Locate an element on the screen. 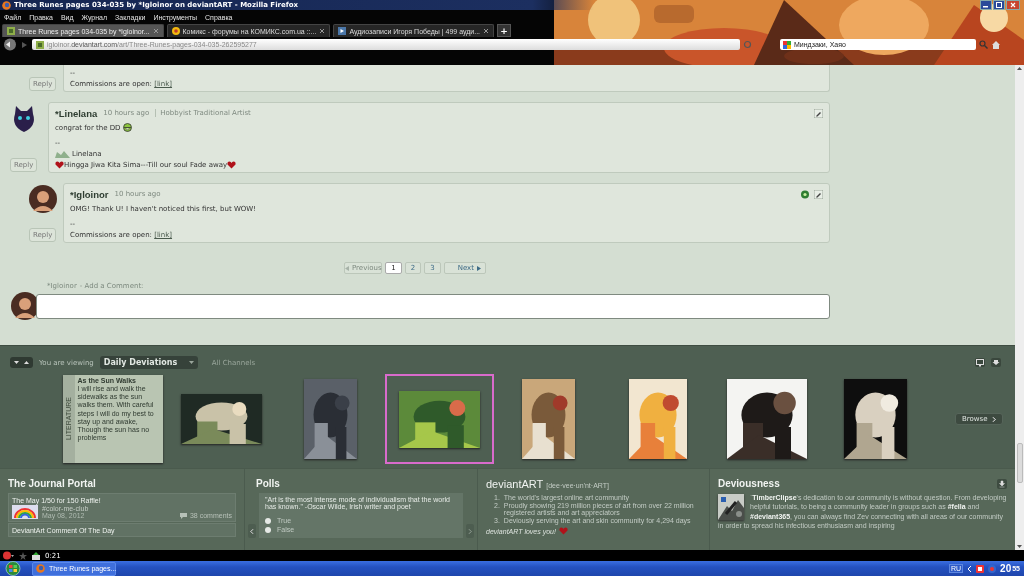 Image resolution: width=1024 pixels, height=576 pixels. section-title: Deviousness is located at coordinates (749, 483).